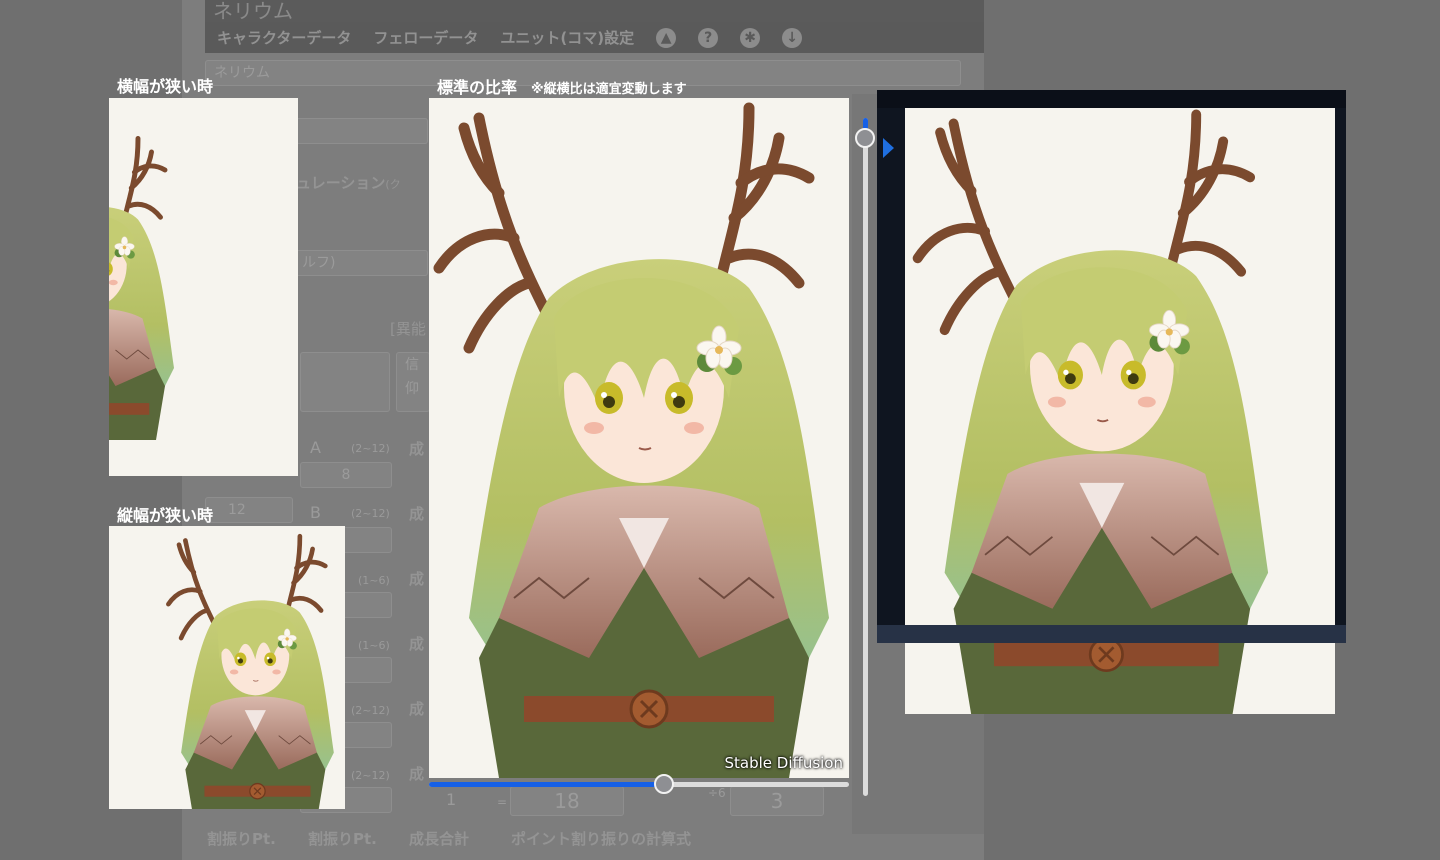 This screenshot has width=1440, height=860. What do you see at coordinates (594, 11) in the screenshot?
I see `background-title: ネリウム` at bounding box center [594, 11].